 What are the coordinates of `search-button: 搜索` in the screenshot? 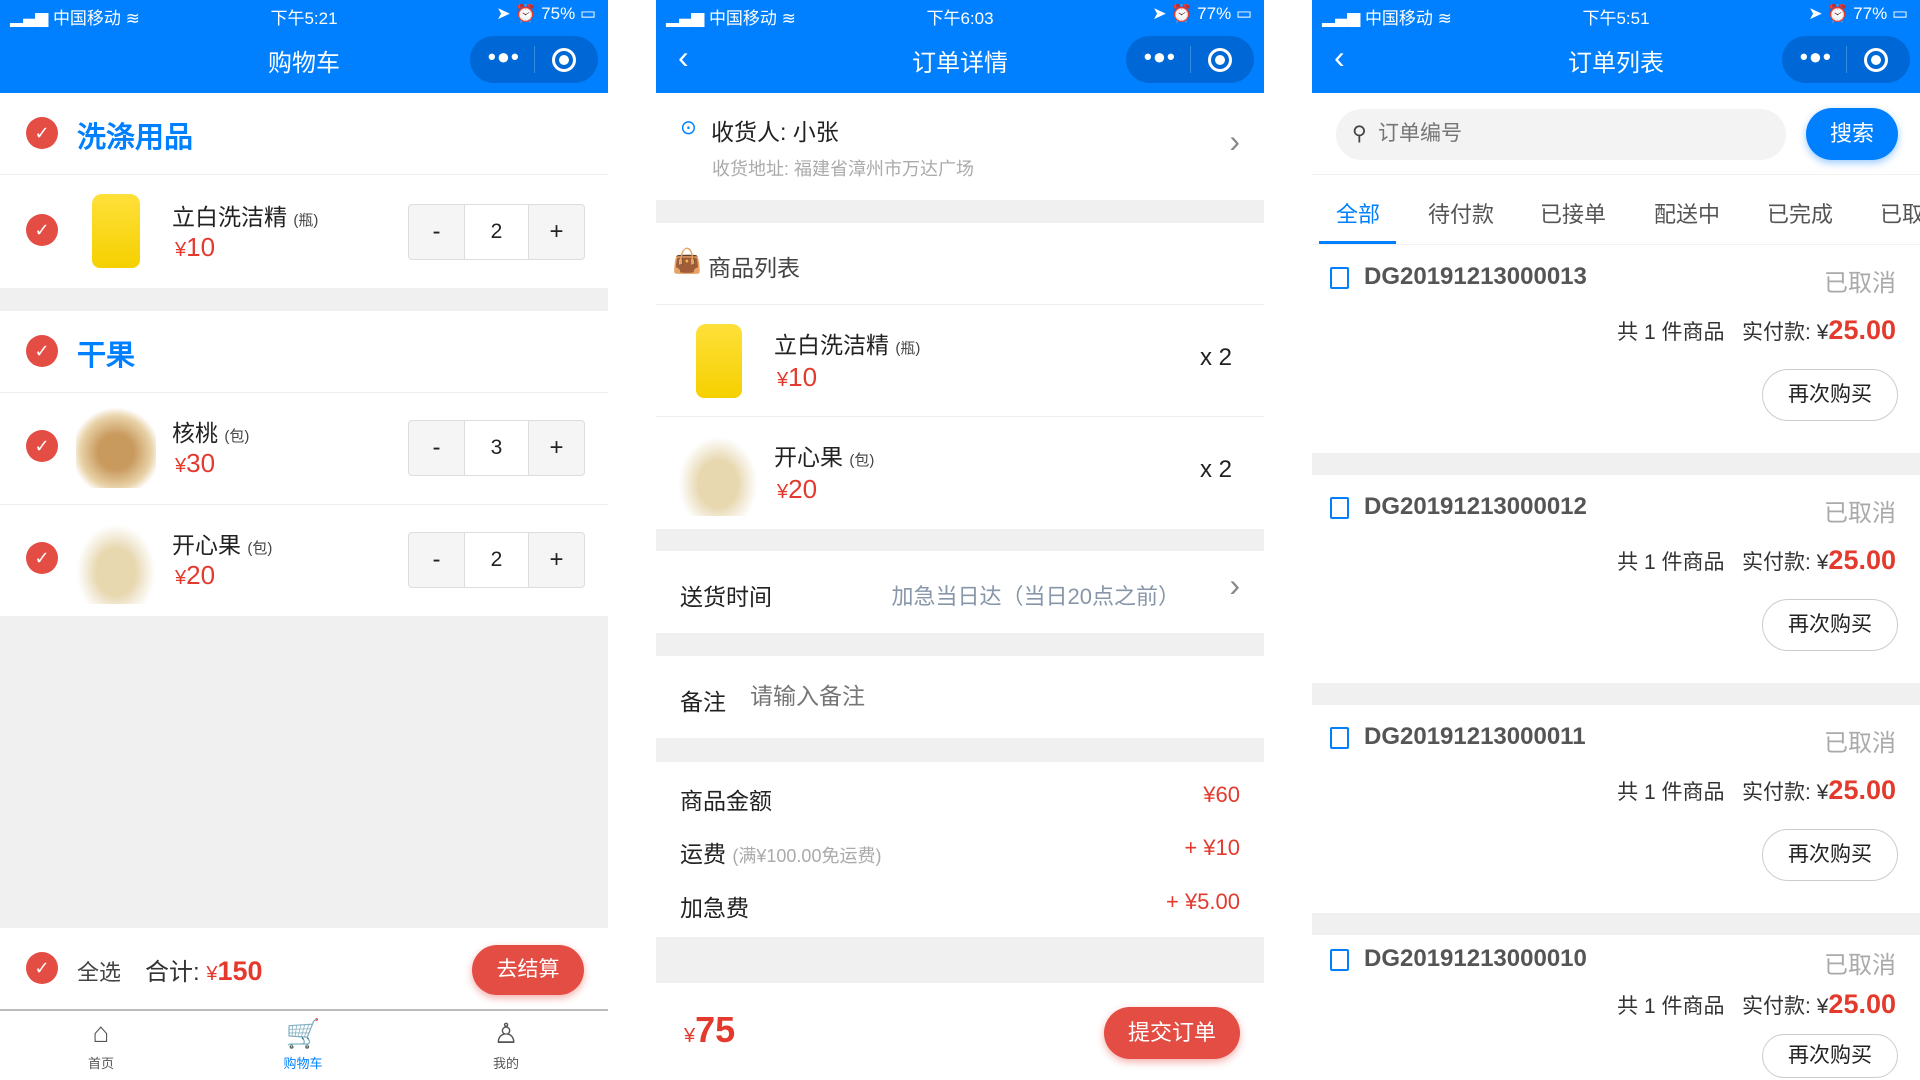 It's located at (1852, 134).